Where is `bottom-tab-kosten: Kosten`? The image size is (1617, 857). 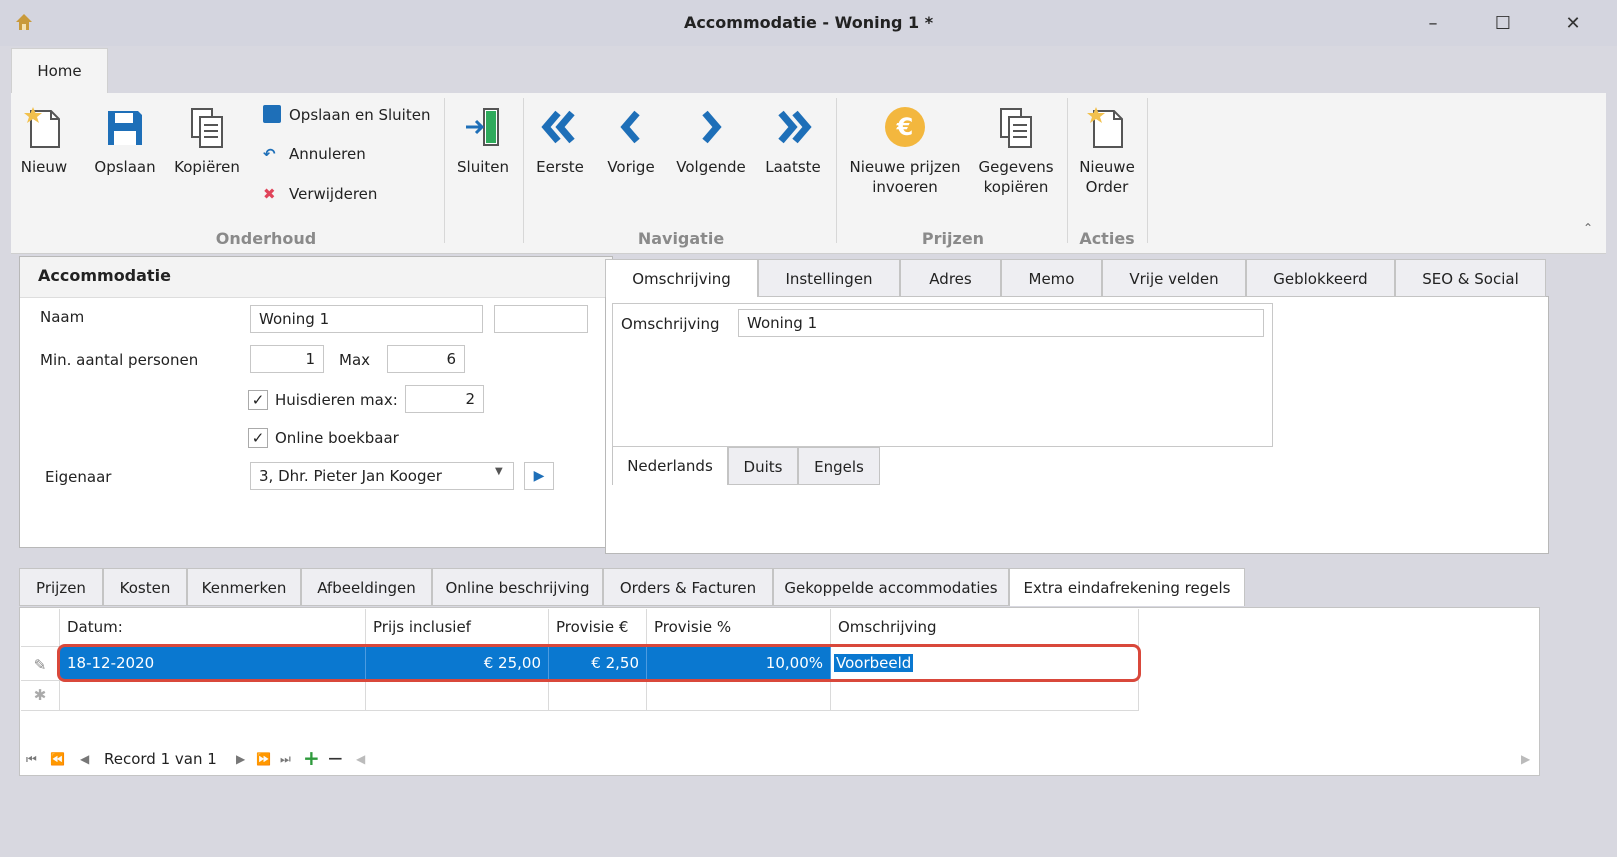
bottom-tab-kosten: Kosten is located at coordinates (145, 587).